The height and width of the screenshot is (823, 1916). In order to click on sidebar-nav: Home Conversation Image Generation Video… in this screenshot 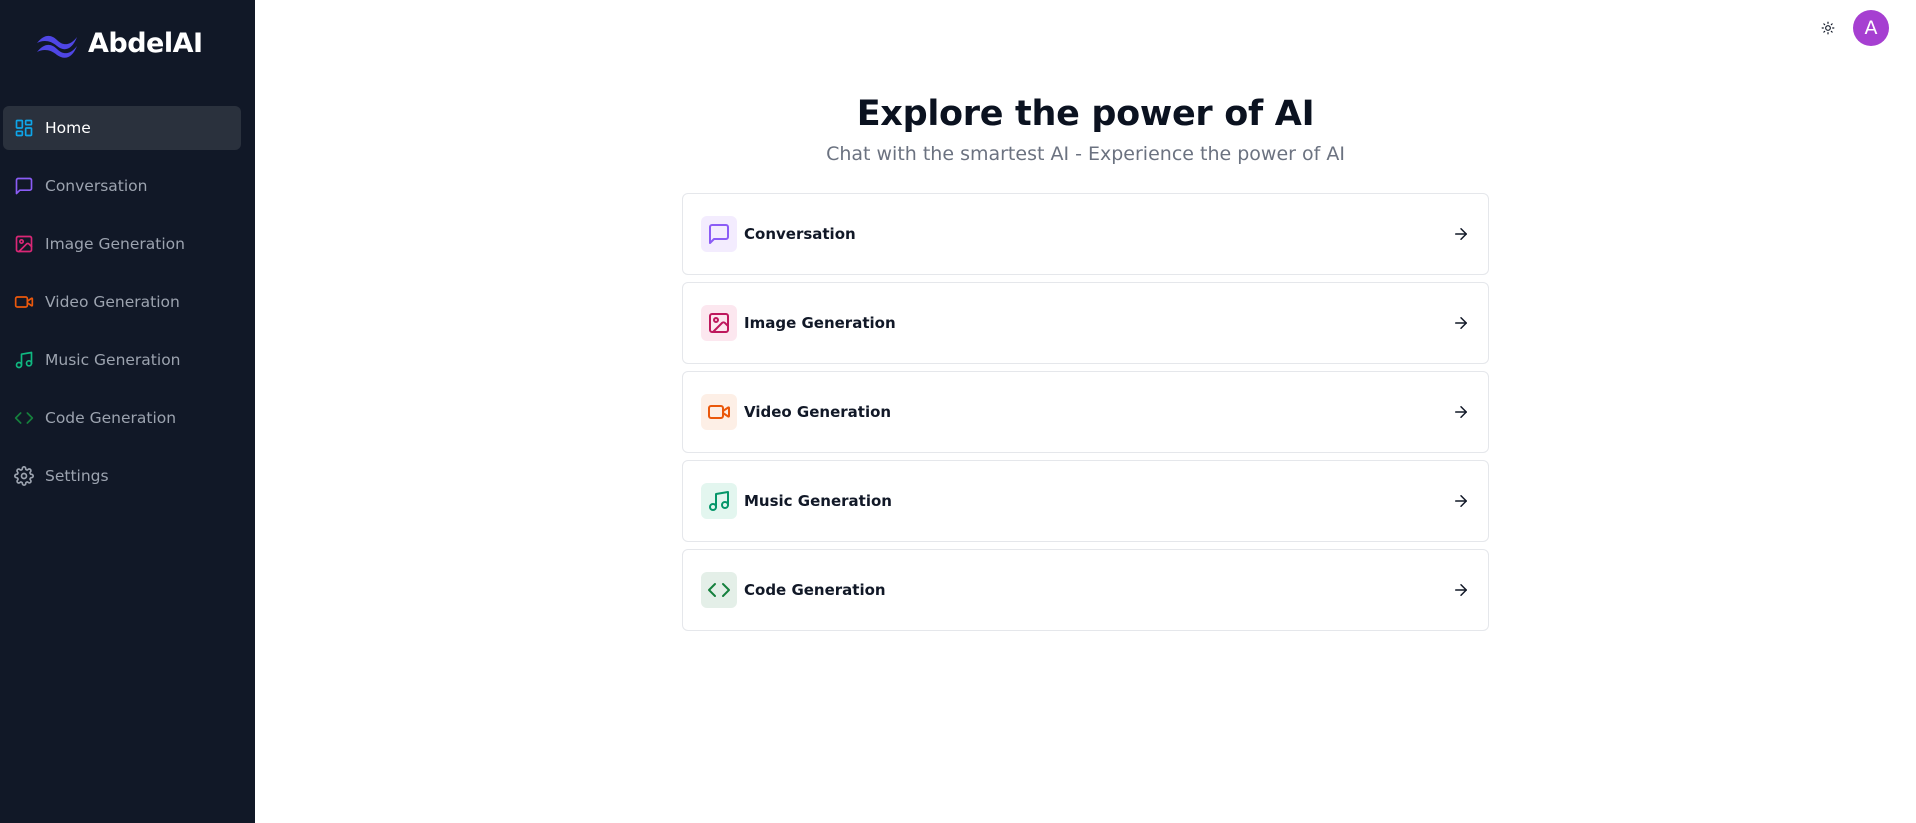, I will do `click(122, 309)`.